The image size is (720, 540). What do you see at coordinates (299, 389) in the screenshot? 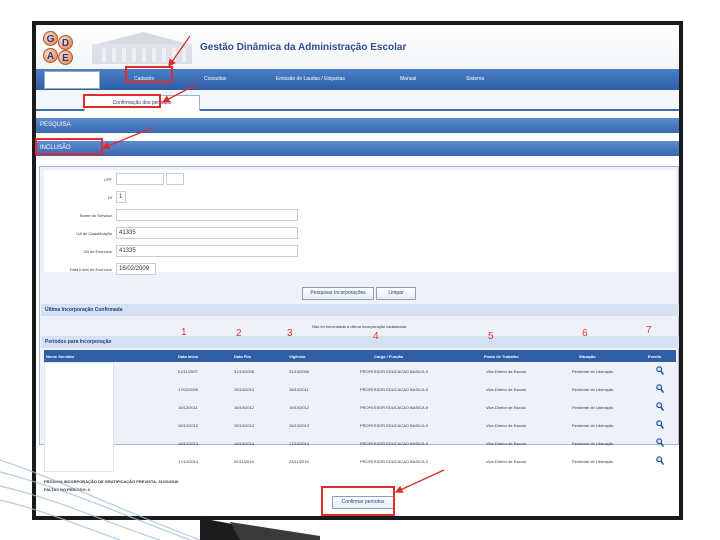
I see `cell-vigencia: 16/10/2011` at bounding box center [299, 389].